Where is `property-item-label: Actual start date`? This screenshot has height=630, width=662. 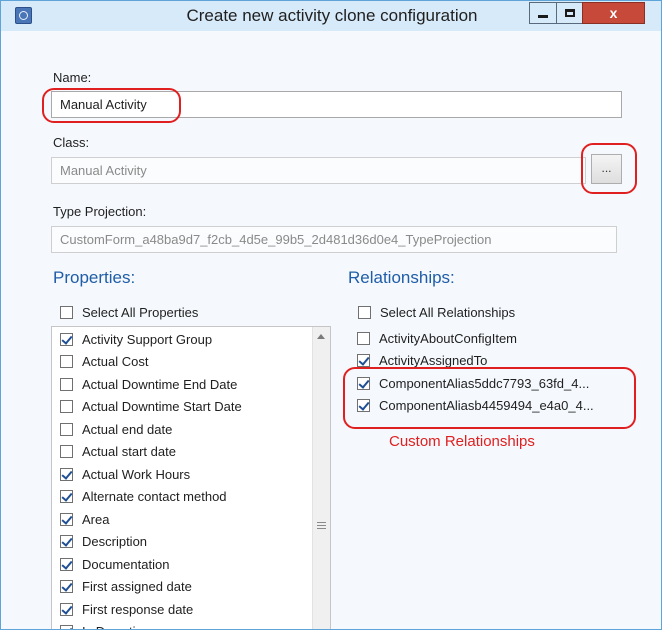 property-item-label: Actual start date is located at coordinates (129, 451).